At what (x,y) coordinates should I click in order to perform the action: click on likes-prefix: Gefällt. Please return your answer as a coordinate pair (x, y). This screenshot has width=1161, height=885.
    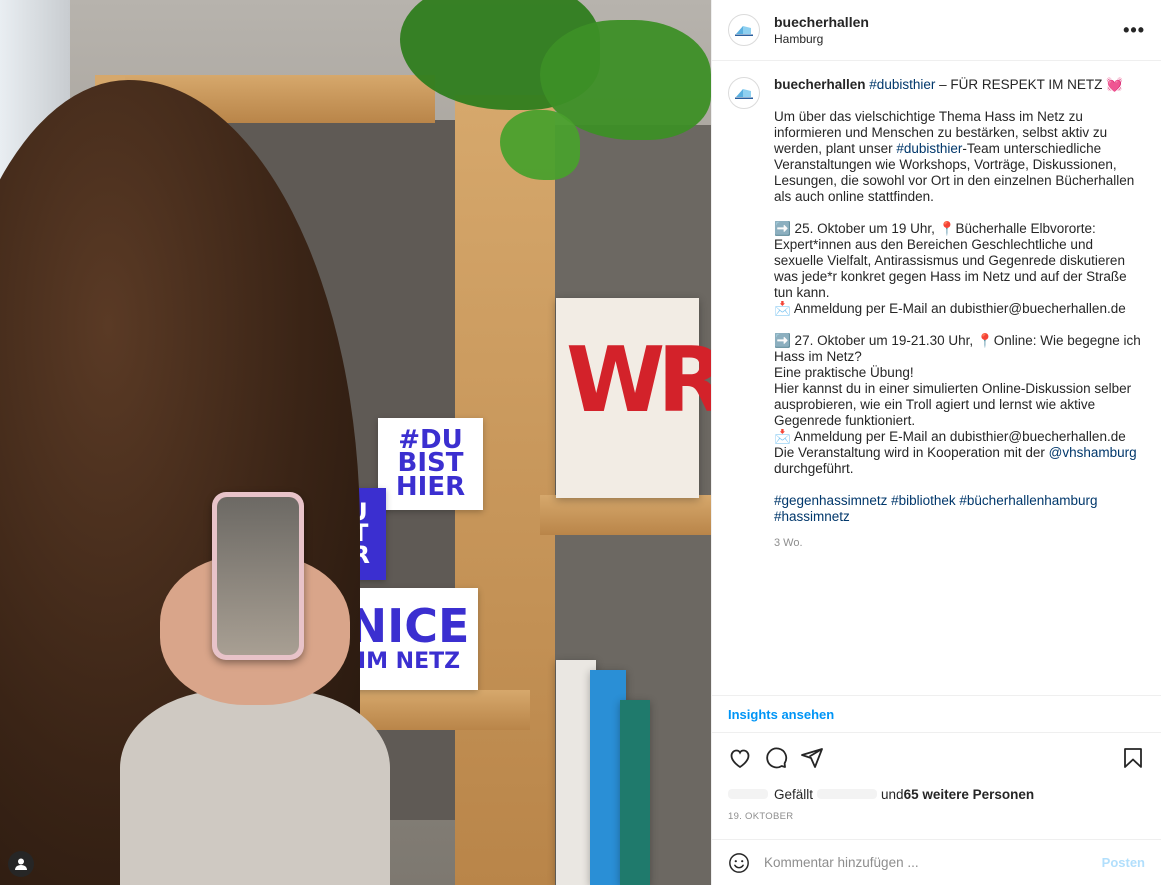
    Looking at the image, I should click on (794, 794).